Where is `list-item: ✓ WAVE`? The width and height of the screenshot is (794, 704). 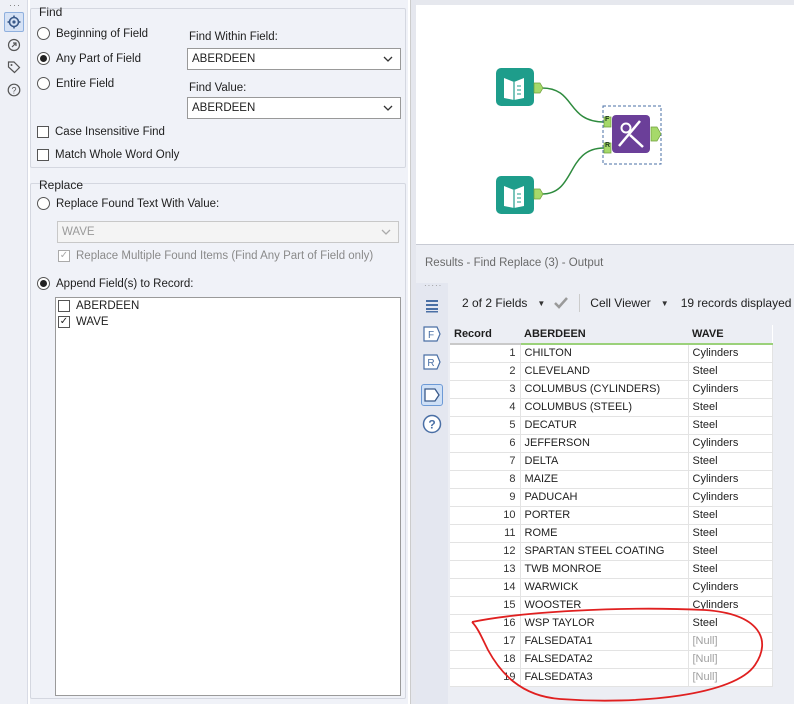 list-item: ✓ WAVE is located at coordinates (228, 322).